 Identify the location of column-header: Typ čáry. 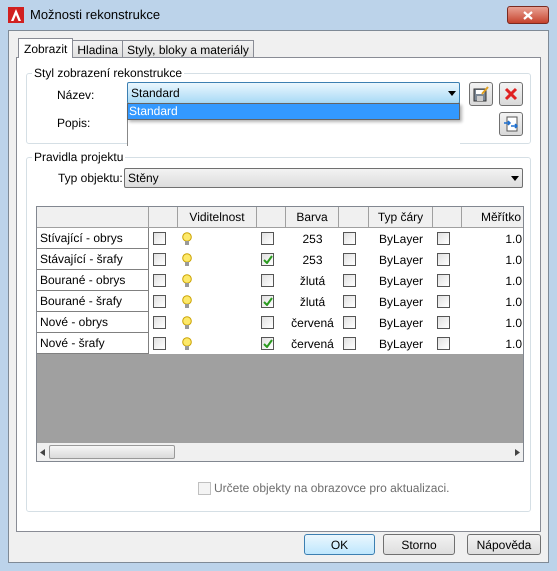
(401, 217).